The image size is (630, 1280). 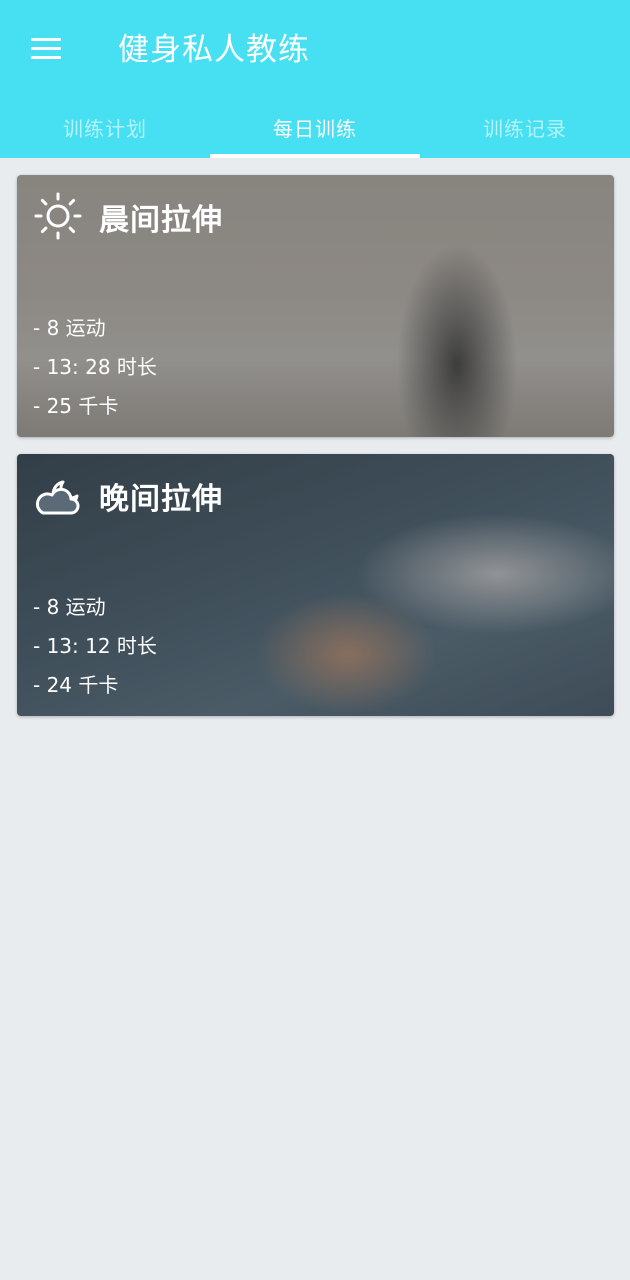 I want to click on duration: - 13: 28 时长, so click(x=95, y=367).